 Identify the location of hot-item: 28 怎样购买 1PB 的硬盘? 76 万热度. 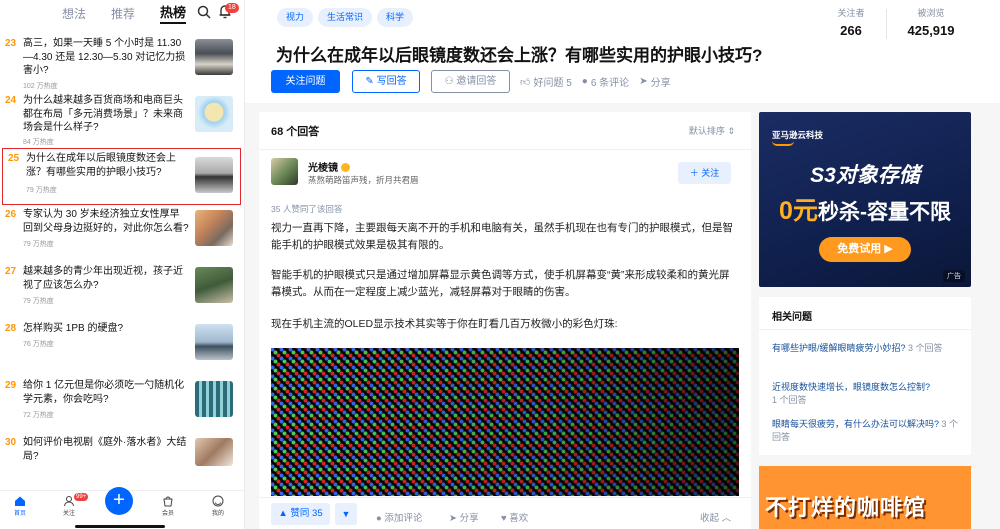
(122, 347).